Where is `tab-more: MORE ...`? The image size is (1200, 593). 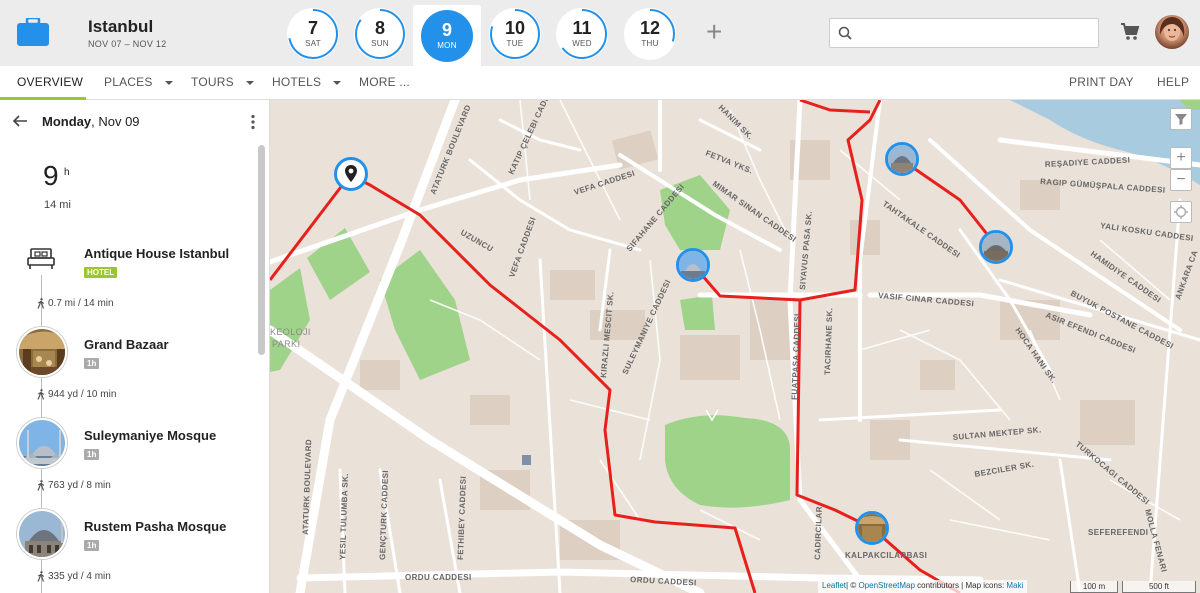
tab-more: MORE ... is located at coordinates (384, 83).